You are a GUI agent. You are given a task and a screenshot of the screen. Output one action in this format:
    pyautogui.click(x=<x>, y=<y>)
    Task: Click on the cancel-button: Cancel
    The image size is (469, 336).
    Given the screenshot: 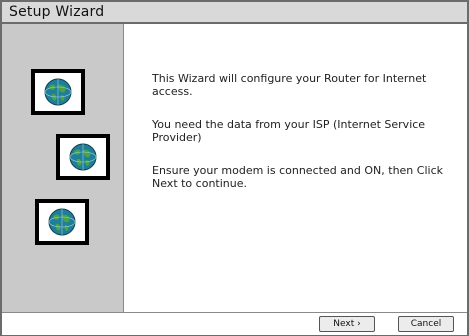 What is the action you would take?
    pyautogui.click(x=426, y=324)
    